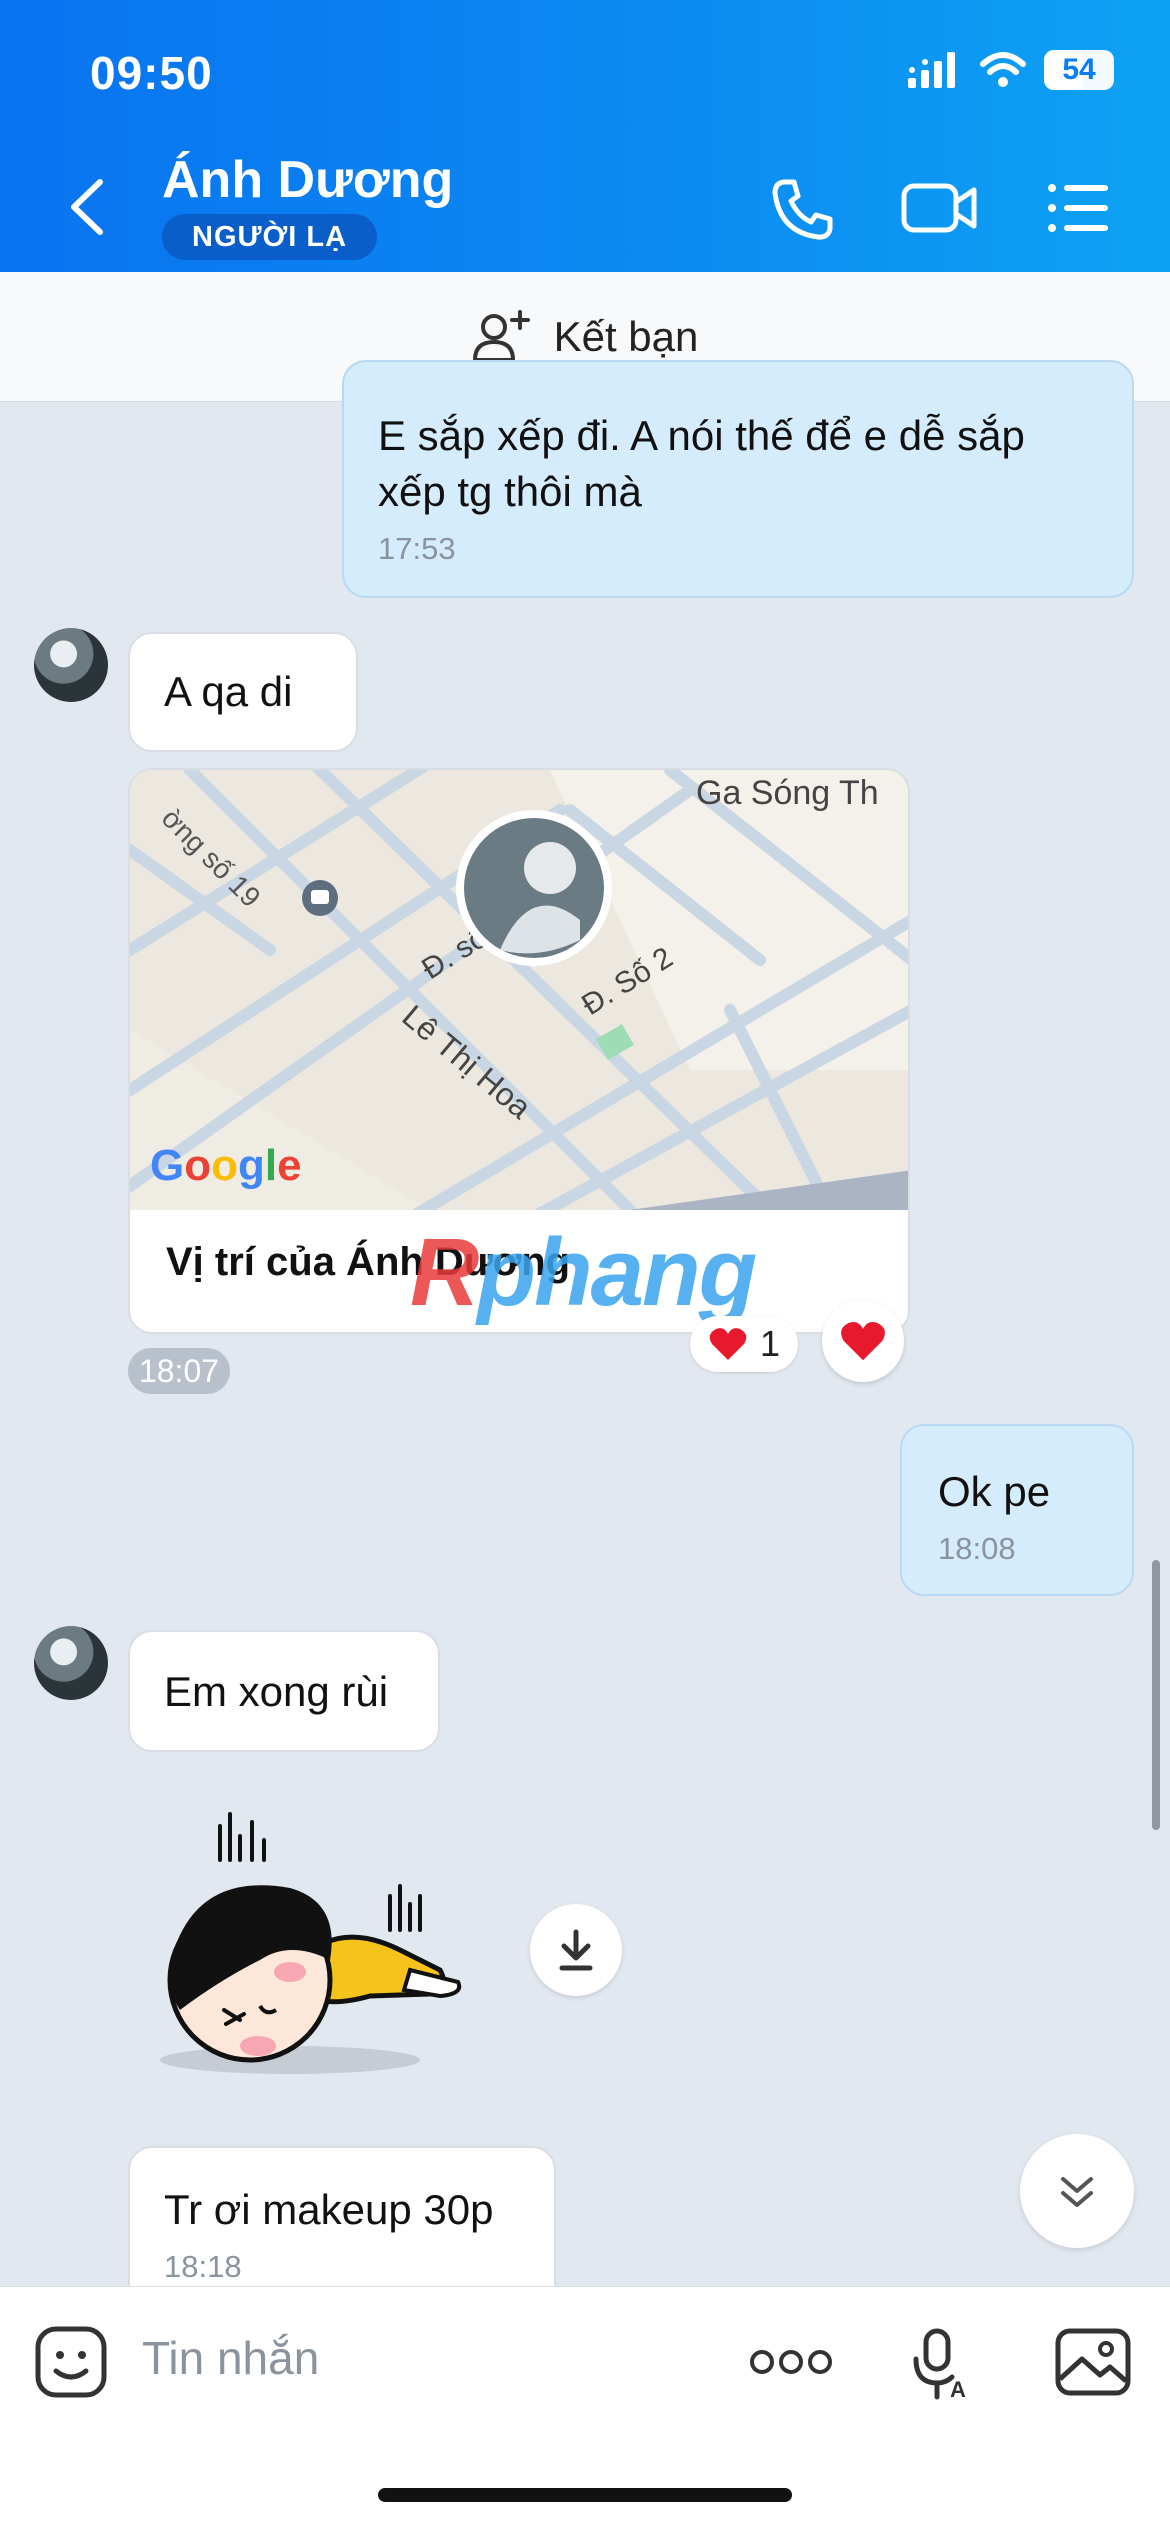  What do you see at coordinates (787, 793) in the screenshot?
I see `map-label-station: Ga Sóng Th` at bounding box center [787, 793].